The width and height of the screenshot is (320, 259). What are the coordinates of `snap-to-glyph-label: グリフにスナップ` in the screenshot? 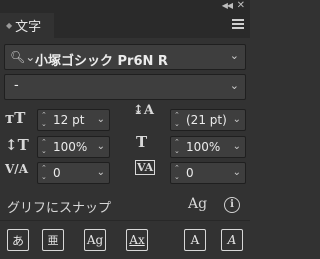 It's located at (59, 208).